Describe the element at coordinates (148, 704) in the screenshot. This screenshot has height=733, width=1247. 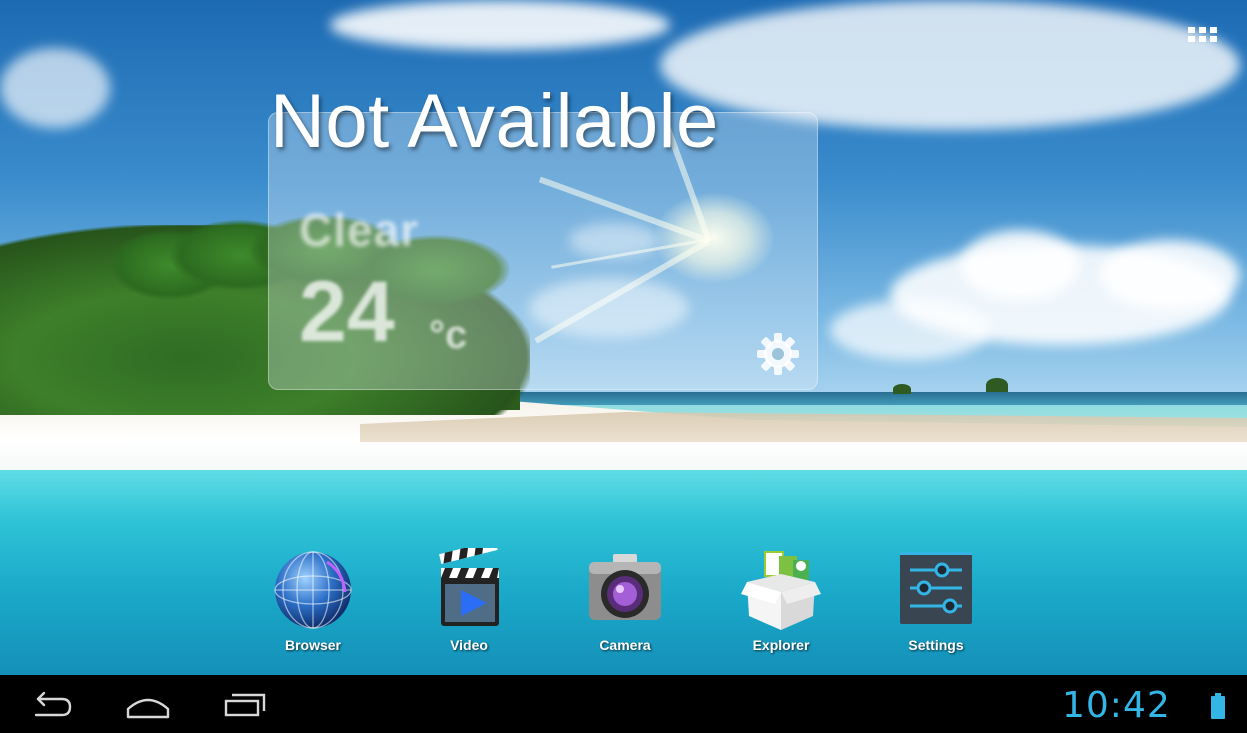
I see `home-icon` at that location.